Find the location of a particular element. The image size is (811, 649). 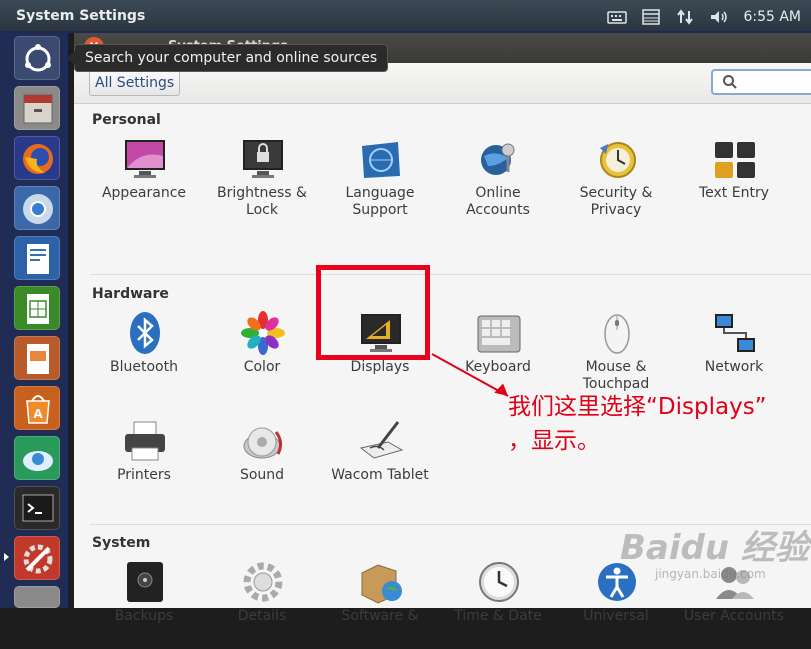

baidu-watermark-logo: Baidu 经验 is located at coordinates (714, 548).